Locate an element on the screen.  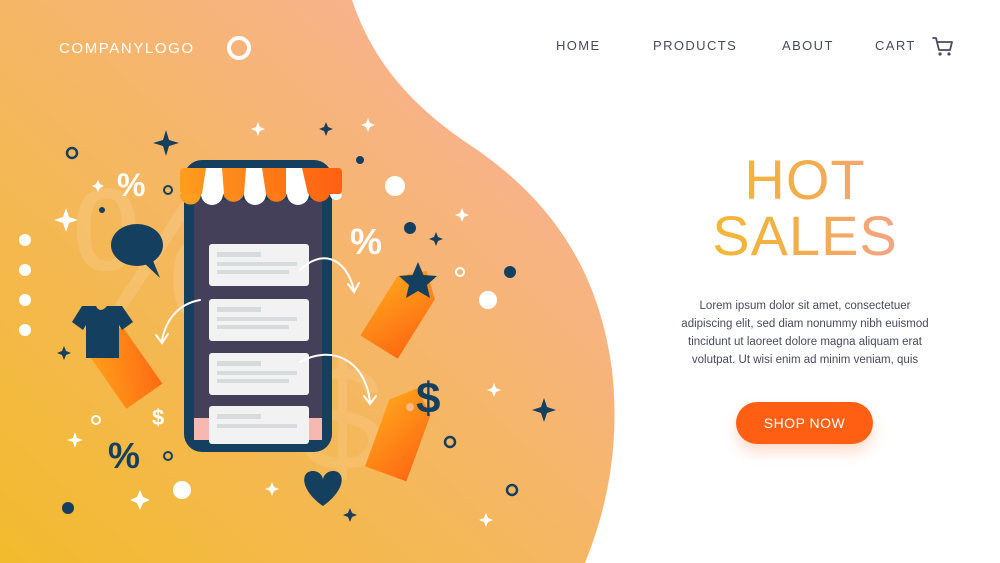
heart-icon is located at coordinates (323, 488).